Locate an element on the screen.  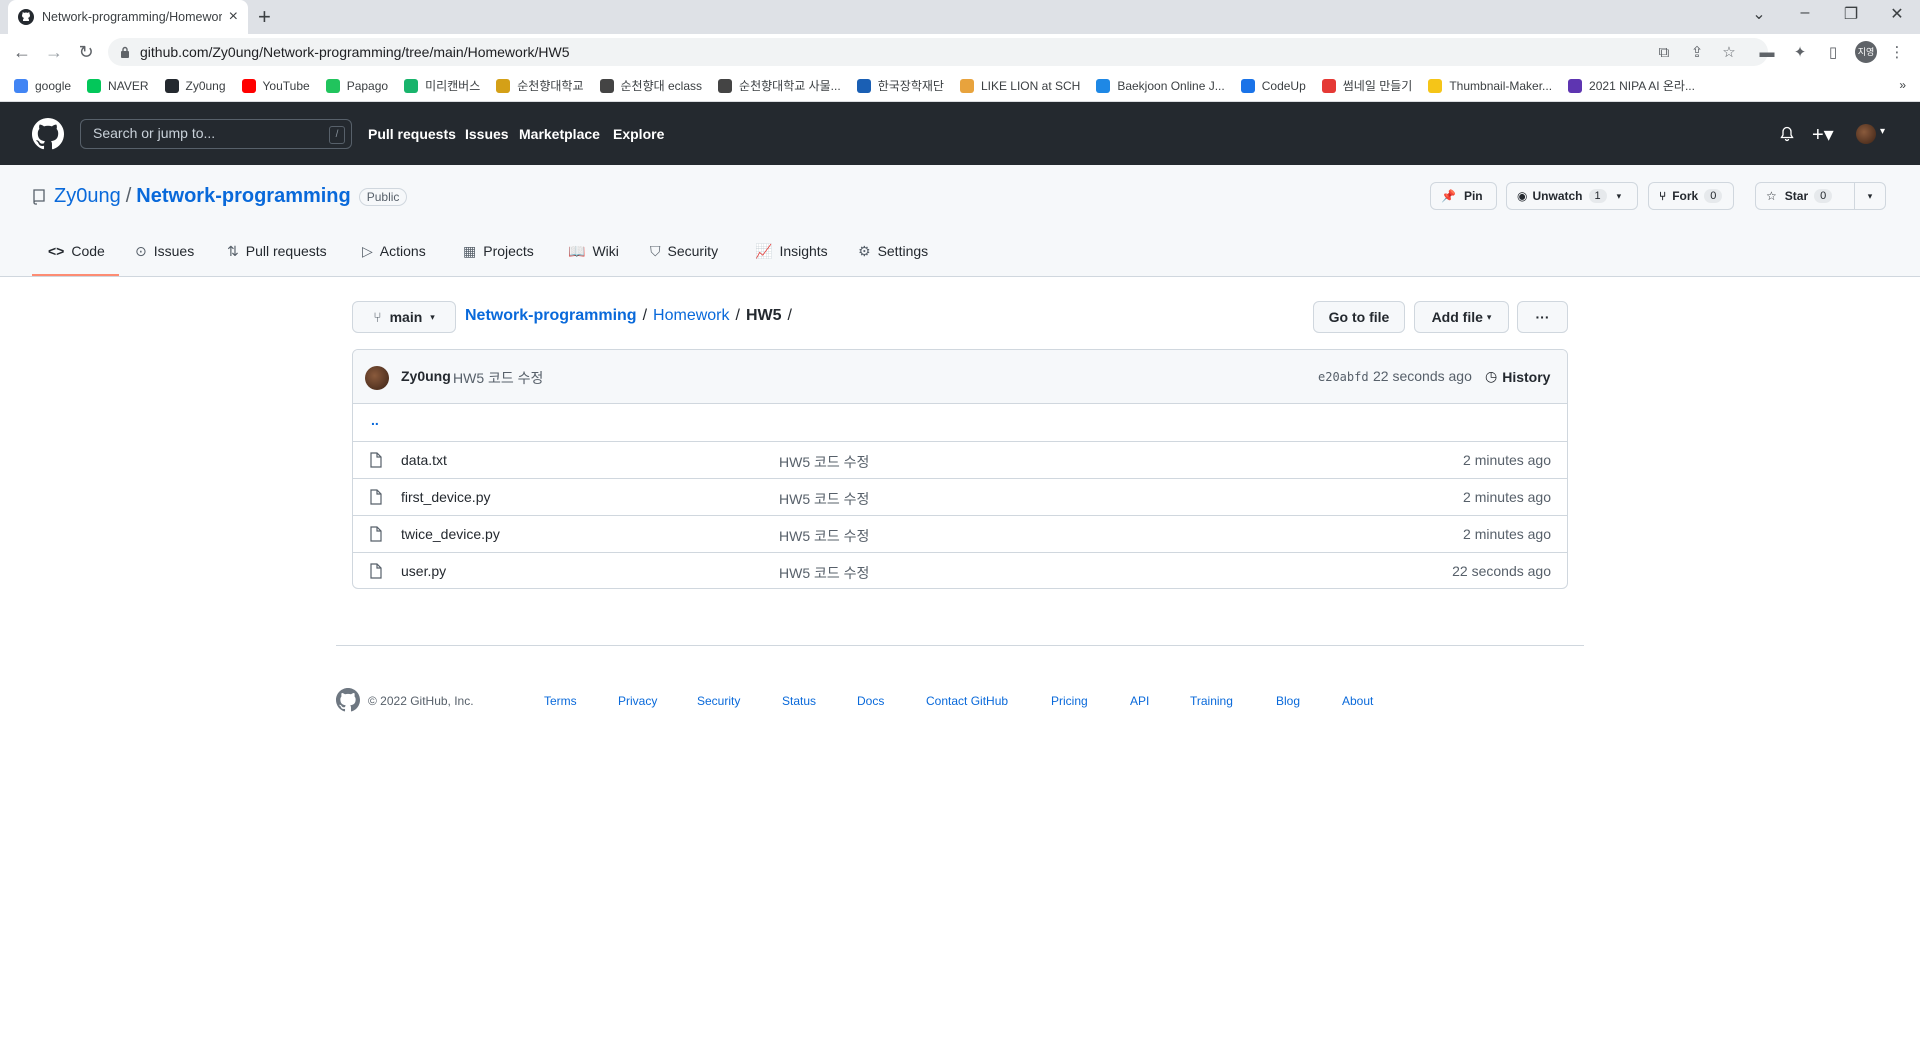
tab-close-icon: × is located at coordinates (233, 17).